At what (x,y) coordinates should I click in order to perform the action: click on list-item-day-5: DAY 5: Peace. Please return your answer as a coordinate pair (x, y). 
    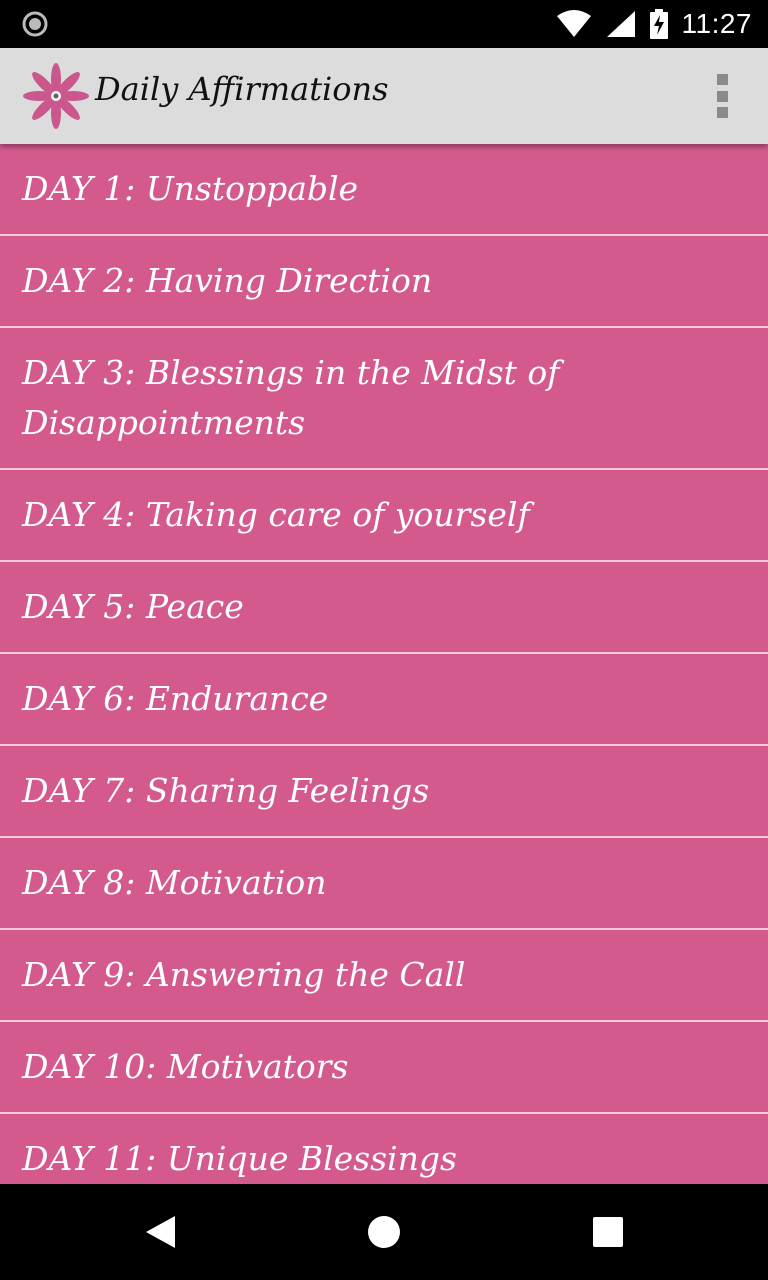
    Looking at the image, I should click on (384, 608).